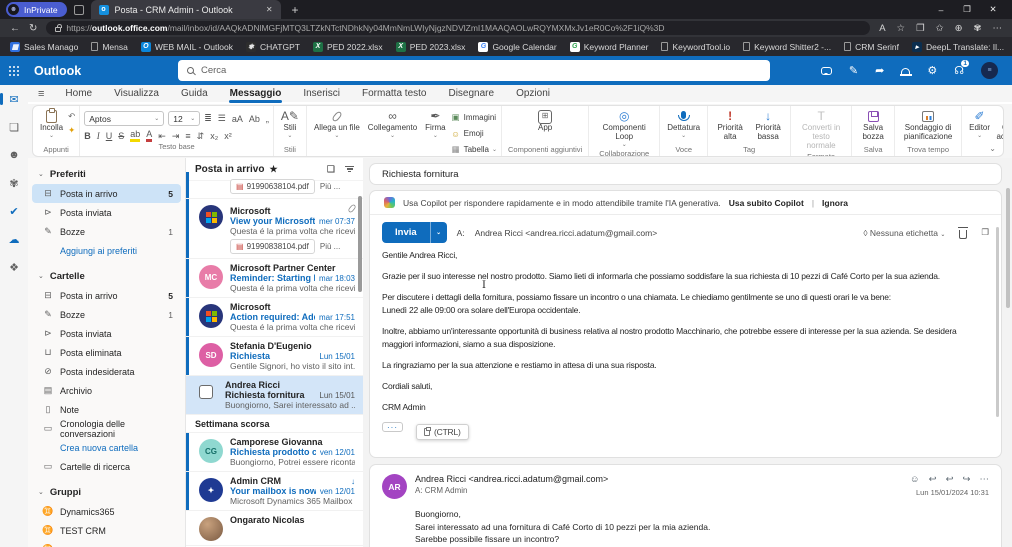 Image resolution: width=1012 pixels, height=547 pixels. I want to click on apps-button: ⊞ App, so click(545, 121).